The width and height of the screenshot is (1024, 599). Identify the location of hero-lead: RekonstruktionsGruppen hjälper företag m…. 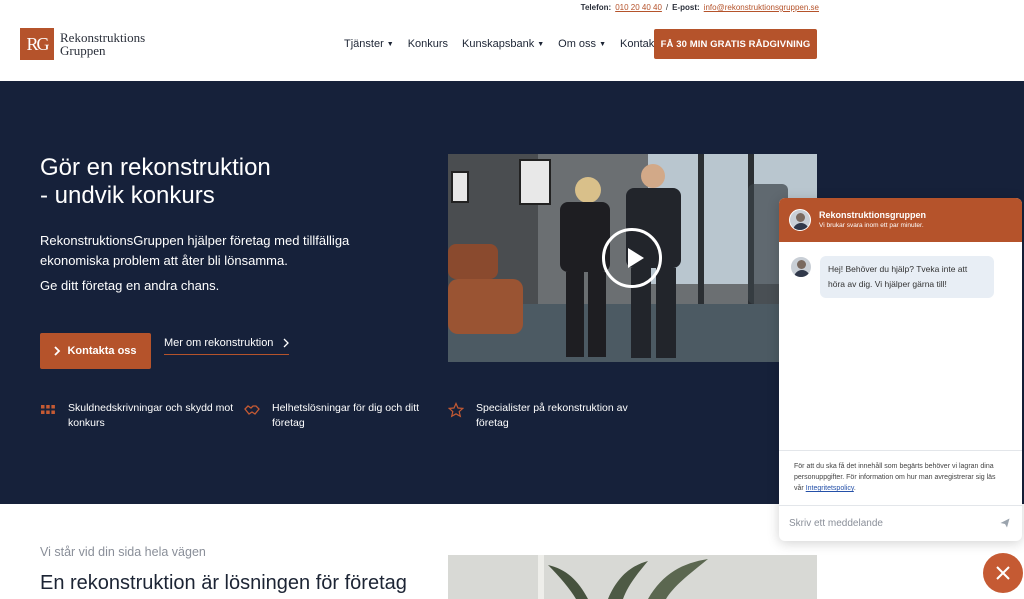
(195, 250).